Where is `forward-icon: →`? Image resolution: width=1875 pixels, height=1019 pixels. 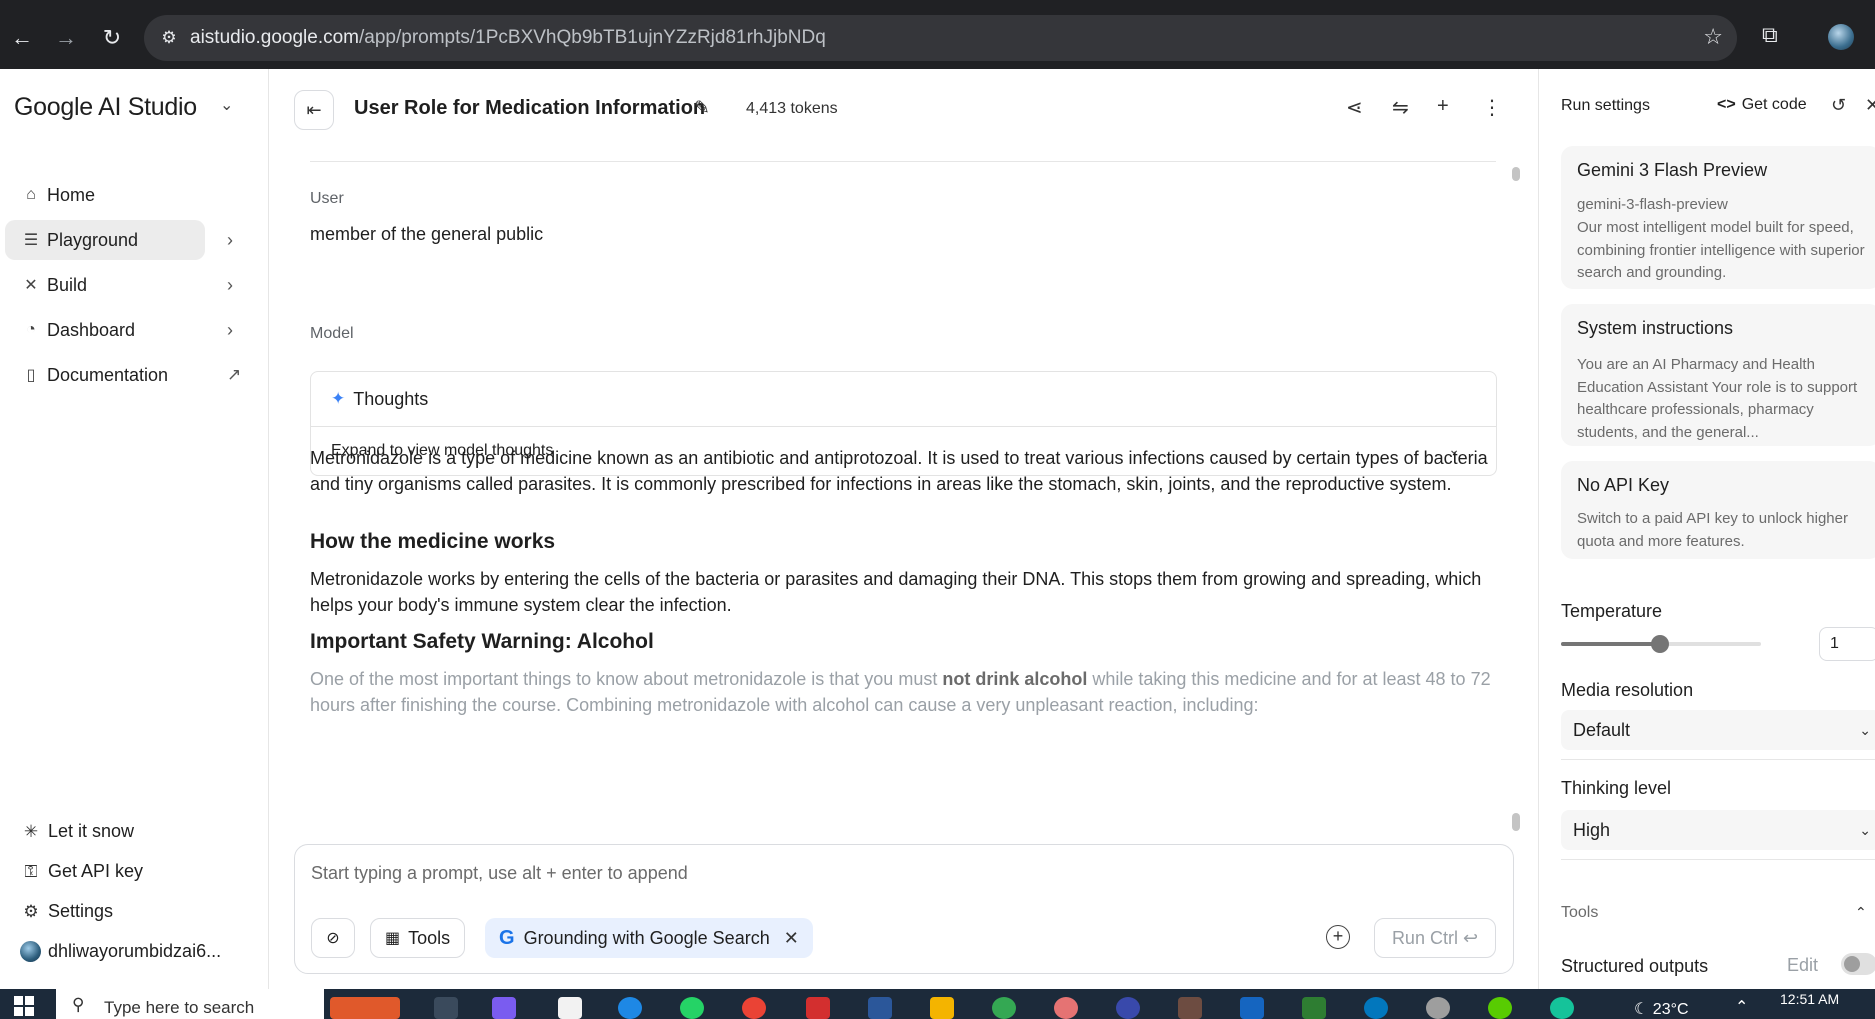 forward-icon: → is located at coordinates (66, 38).